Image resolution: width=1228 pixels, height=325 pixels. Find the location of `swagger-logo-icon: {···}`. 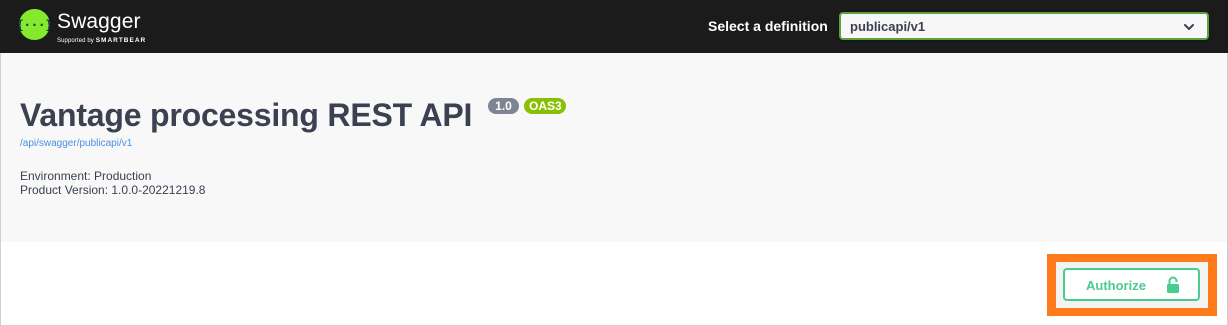

swagger-logo-icon: {···} is located at coordinates (34, 24).